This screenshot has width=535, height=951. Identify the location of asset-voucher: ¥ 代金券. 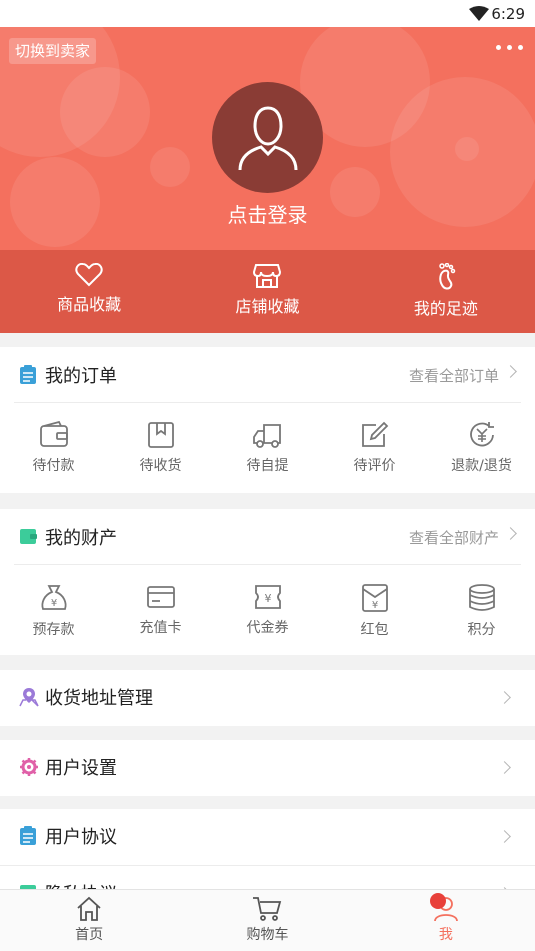
(267, 610).